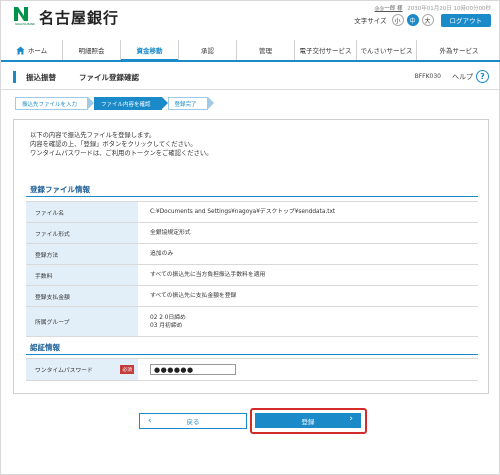 The width and height of the screenshot is (500, 475). Describe the element at coordinates (389, 9) in the screenshot. I see `user-name: ◎◎一郎 様` at that location.